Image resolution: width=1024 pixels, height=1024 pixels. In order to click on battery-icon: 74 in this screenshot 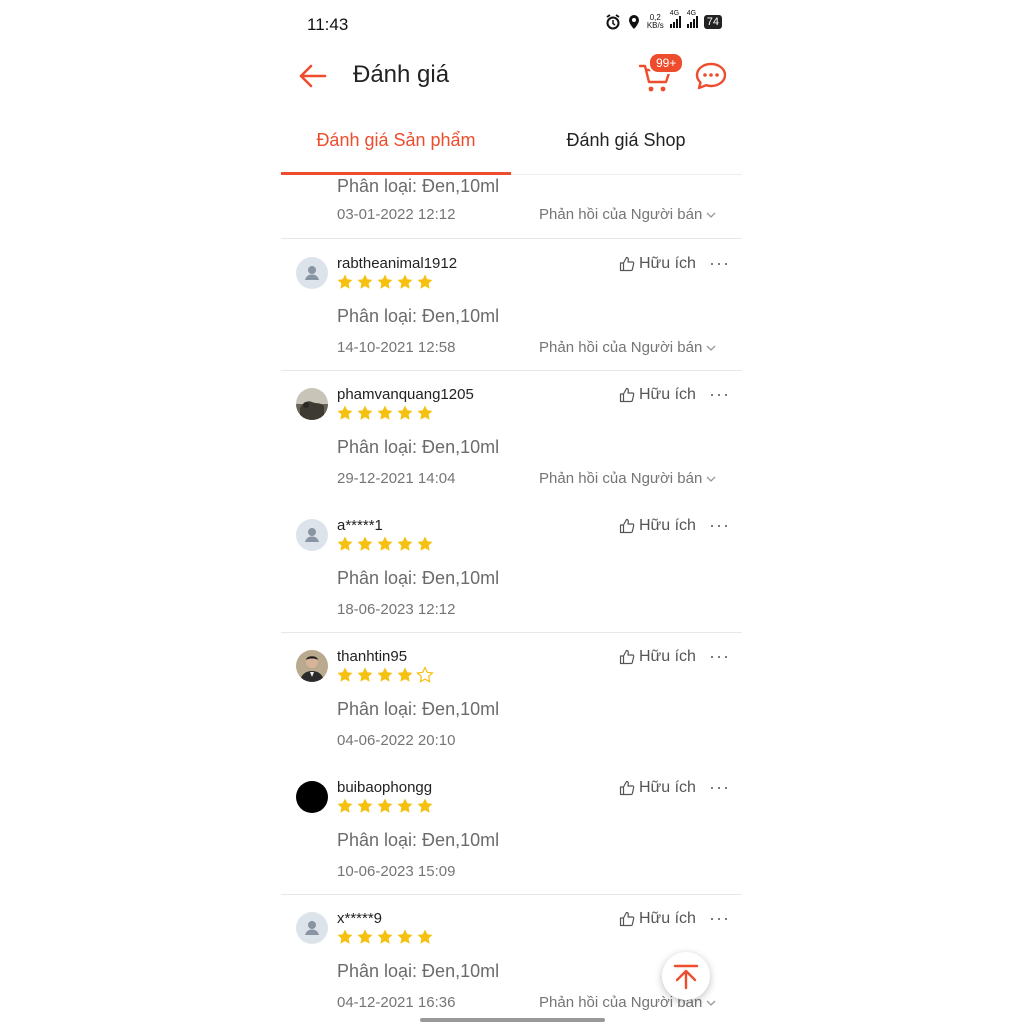, I will do `click(712, 22)`.